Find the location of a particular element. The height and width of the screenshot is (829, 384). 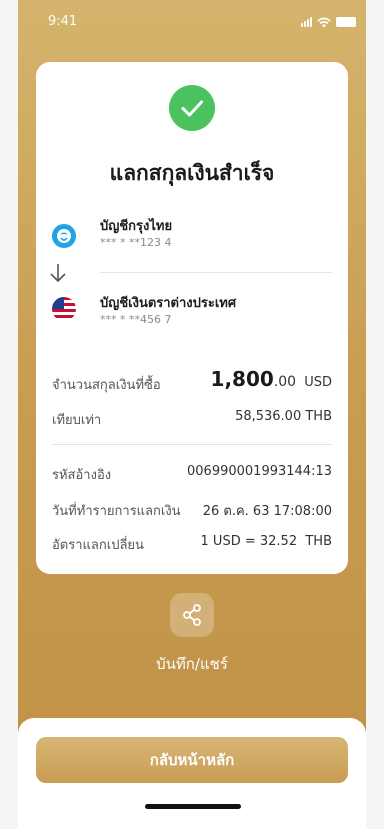

from-account-number: *** * **123 4 is located at coordinates (136, 242).